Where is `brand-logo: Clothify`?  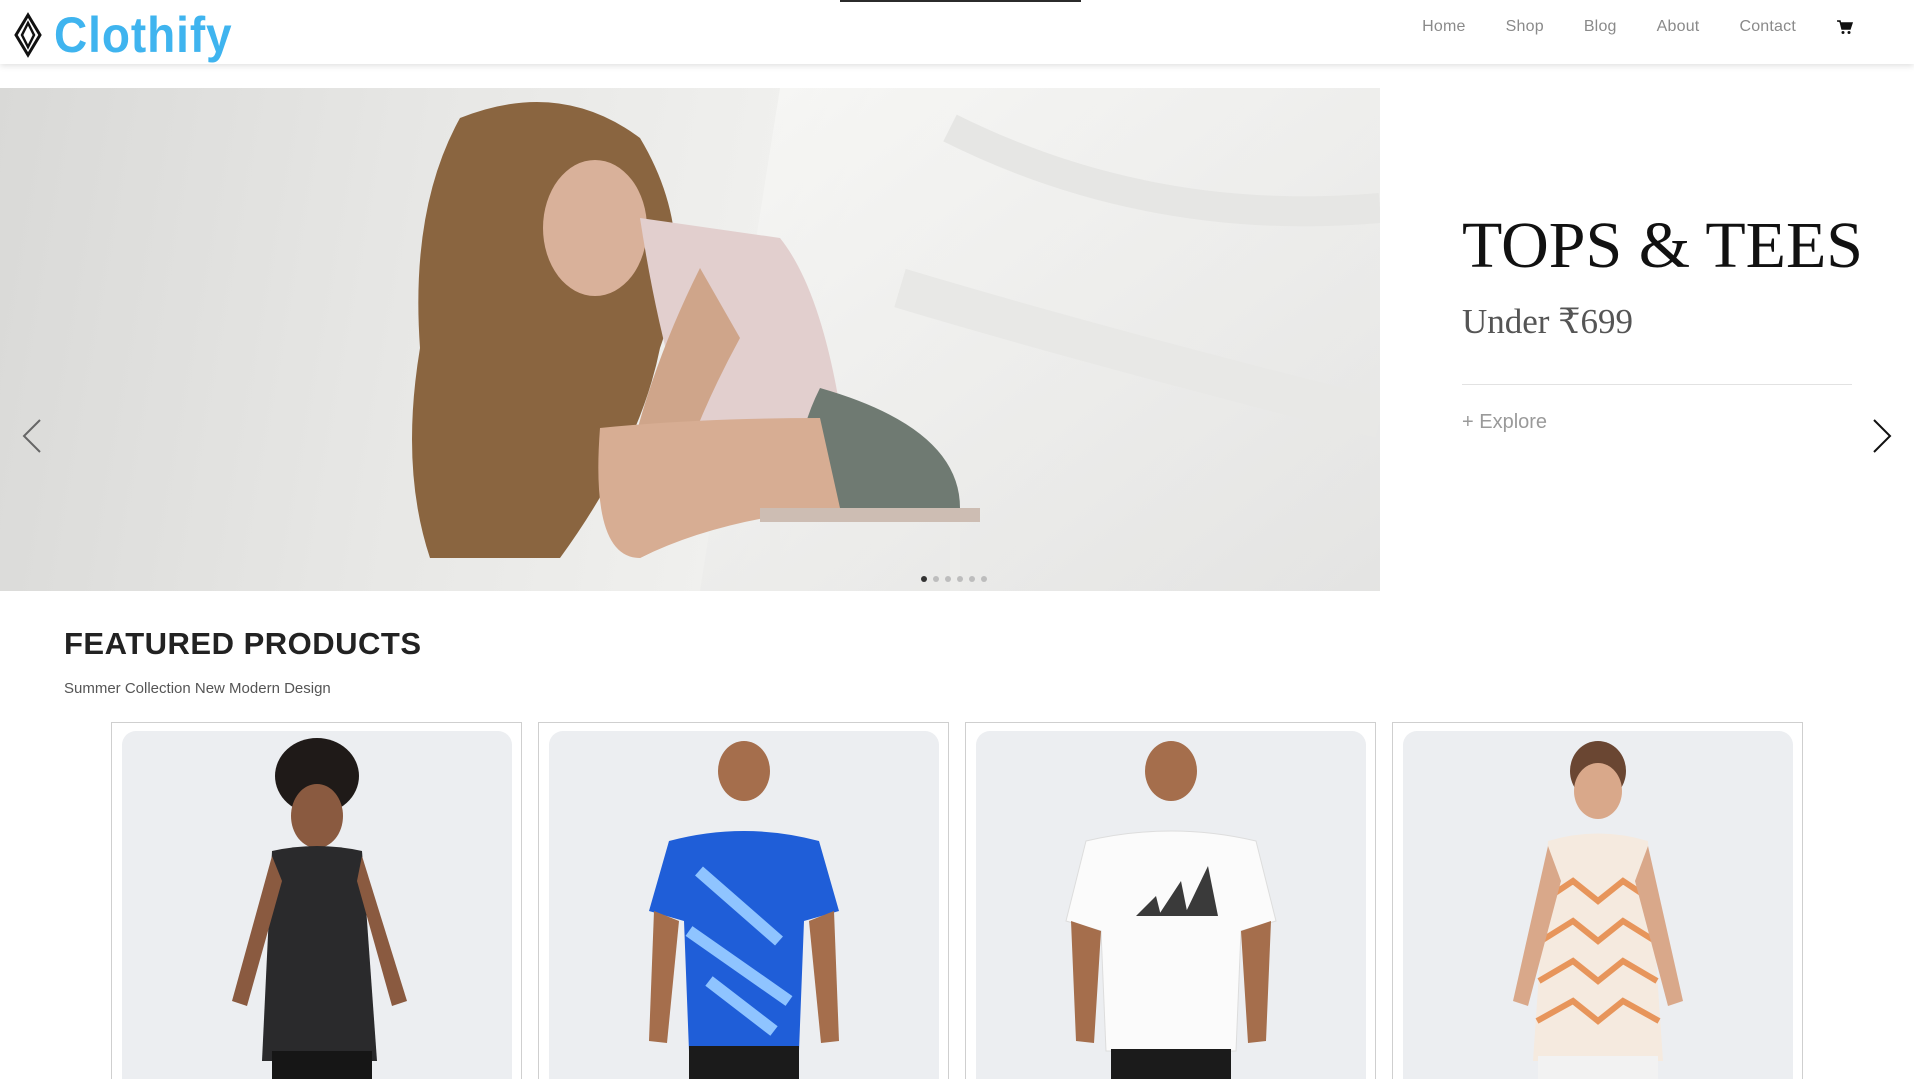 brand-logo: Clothify is located at coordinates (131, 35).